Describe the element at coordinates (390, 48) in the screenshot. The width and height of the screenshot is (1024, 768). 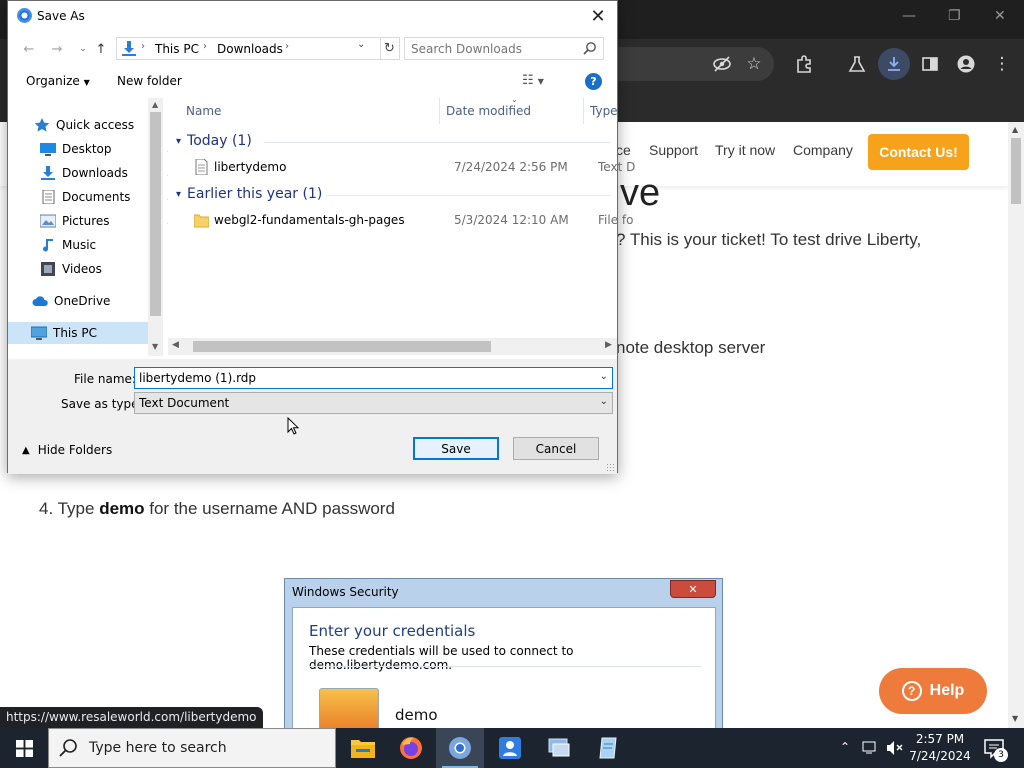
I see `refresh-icon: ↻` at that location.